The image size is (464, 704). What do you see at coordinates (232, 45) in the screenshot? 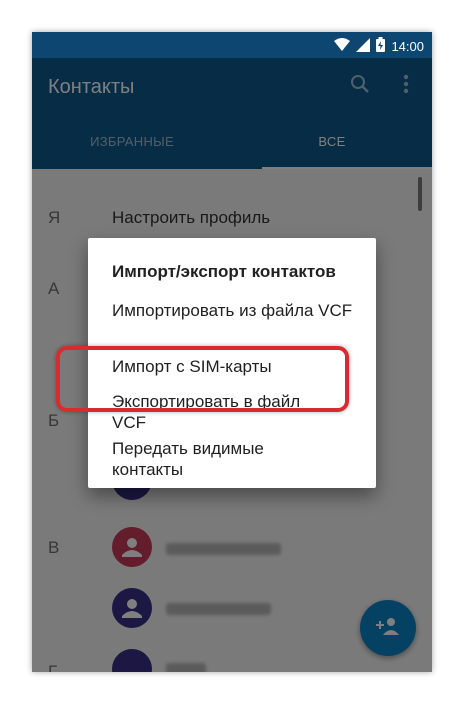
I see `status-bar: 14:00` at bounding box center [232, 45].